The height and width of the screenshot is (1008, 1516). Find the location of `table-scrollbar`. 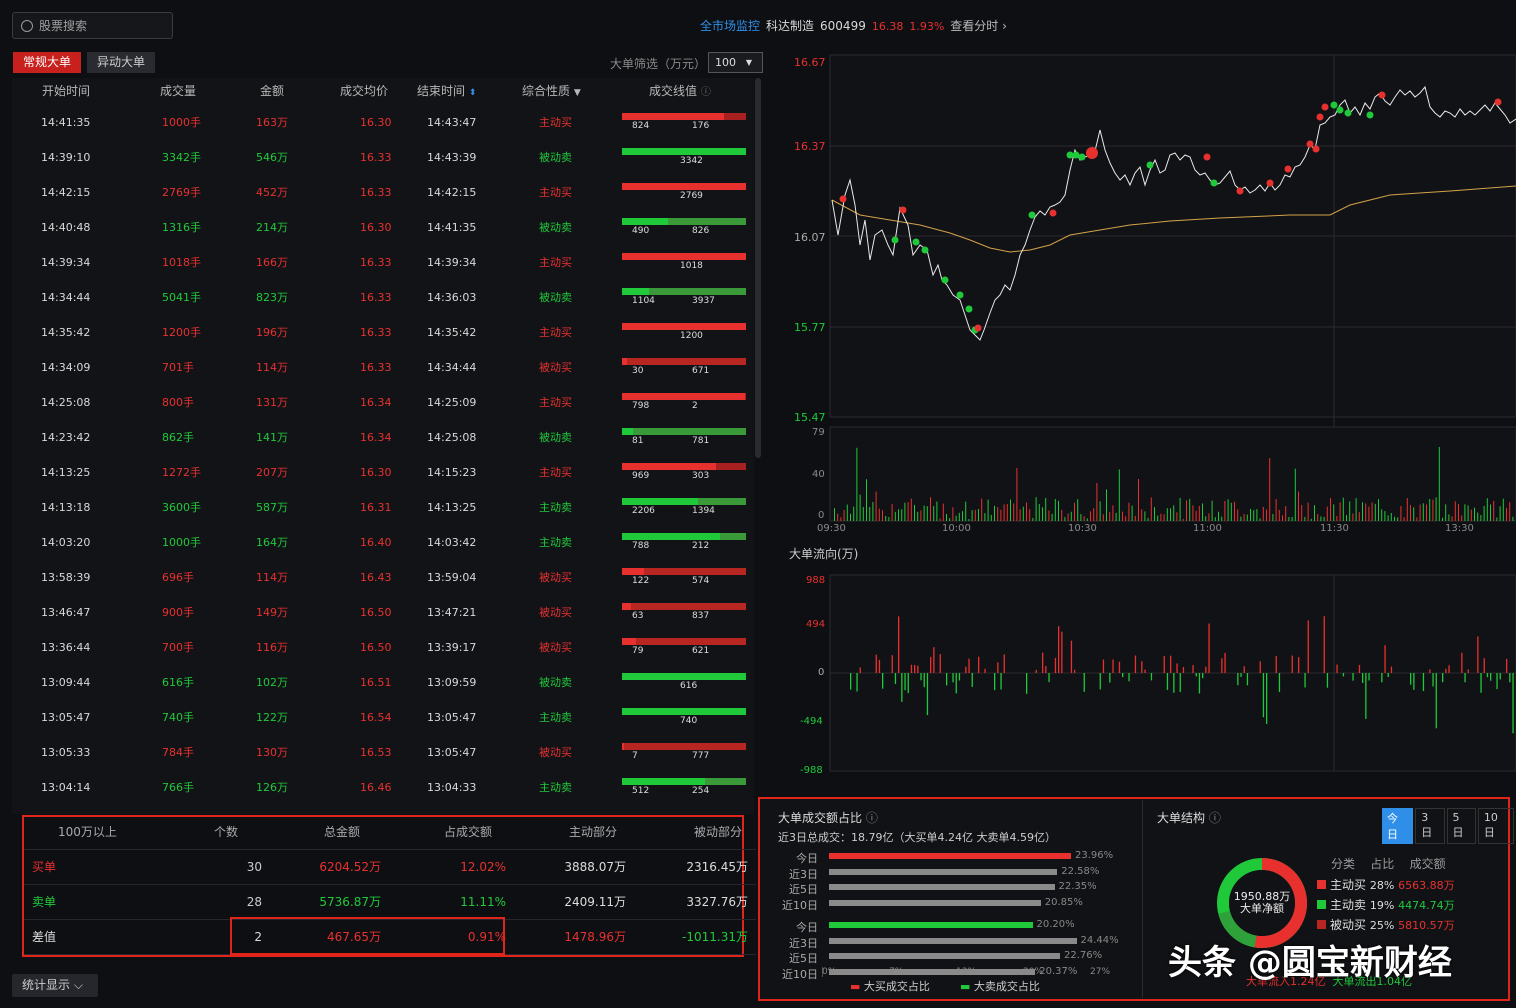

table-scrollbar is located at coordinates (758, 268).